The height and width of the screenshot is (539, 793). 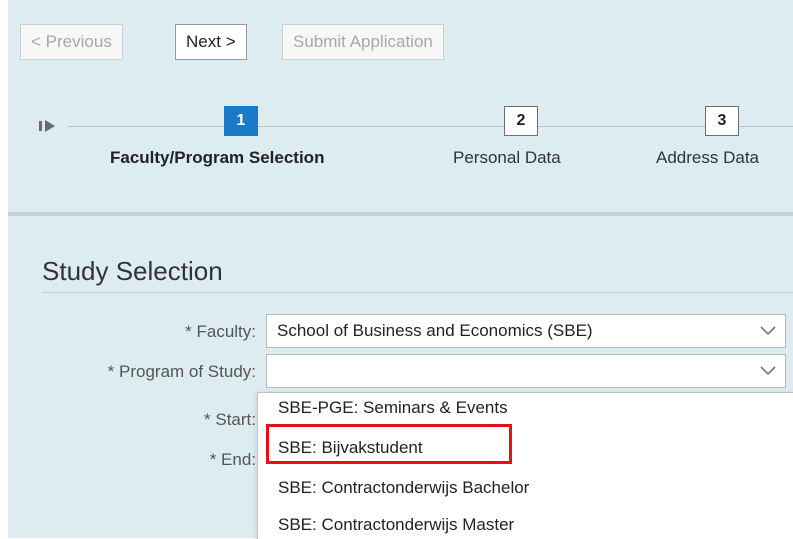 What do you see at coordinates (396, 525) in the screenshot?
I see `dropdown-option: SBE: Contractonderwijs Master` at bounding box center [396, 525].